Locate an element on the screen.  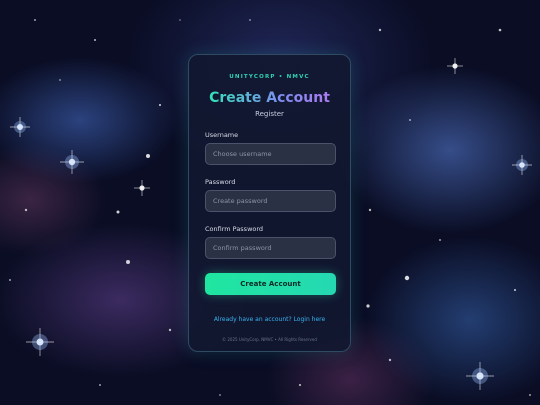
password-input is located at coordinates (270, 201).